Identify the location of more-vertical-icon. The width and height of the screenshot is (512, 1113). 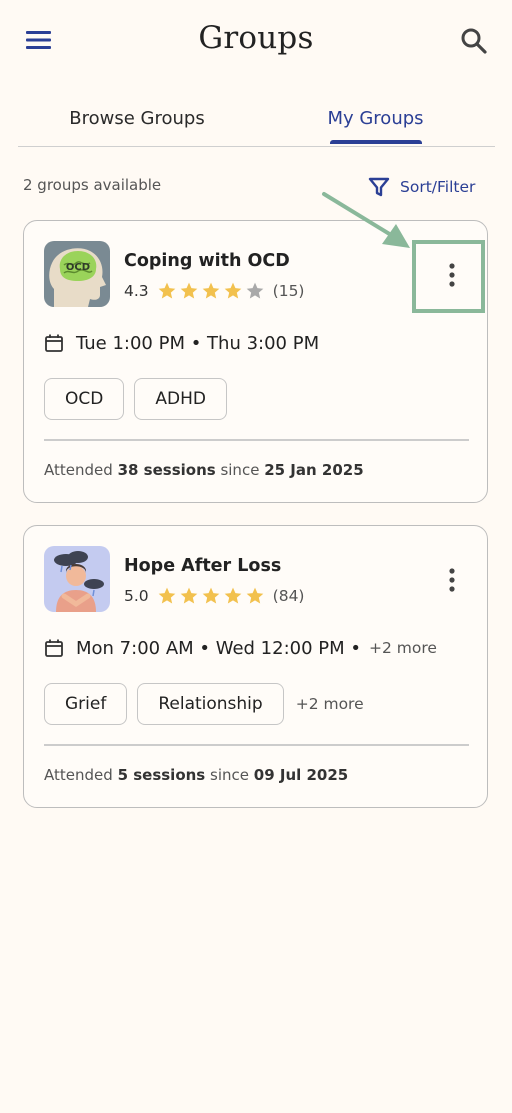
(452, 580).